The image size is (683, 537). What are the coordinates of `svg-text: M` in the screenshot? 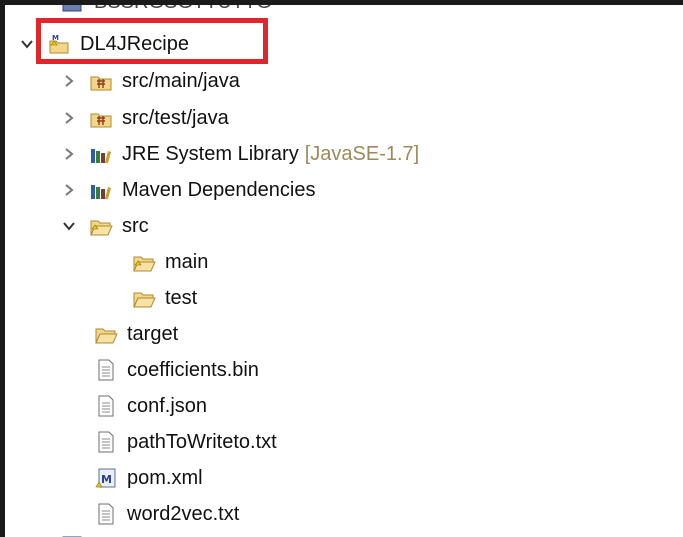 It's located at (106, 479).